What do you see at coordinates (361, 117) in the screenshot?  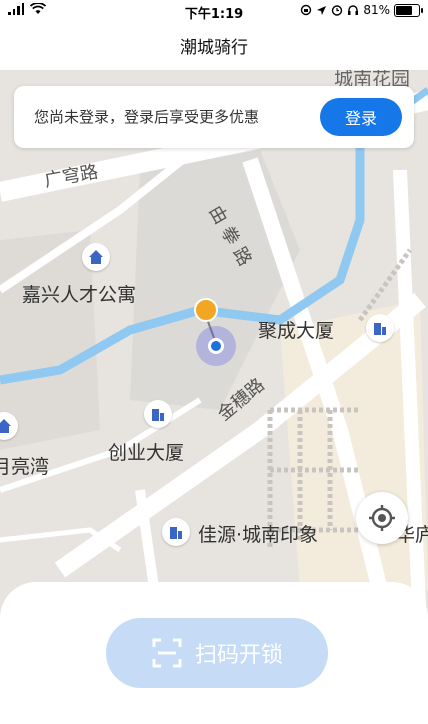 I see `login-button: 登录` at bounding box center [361, 117].